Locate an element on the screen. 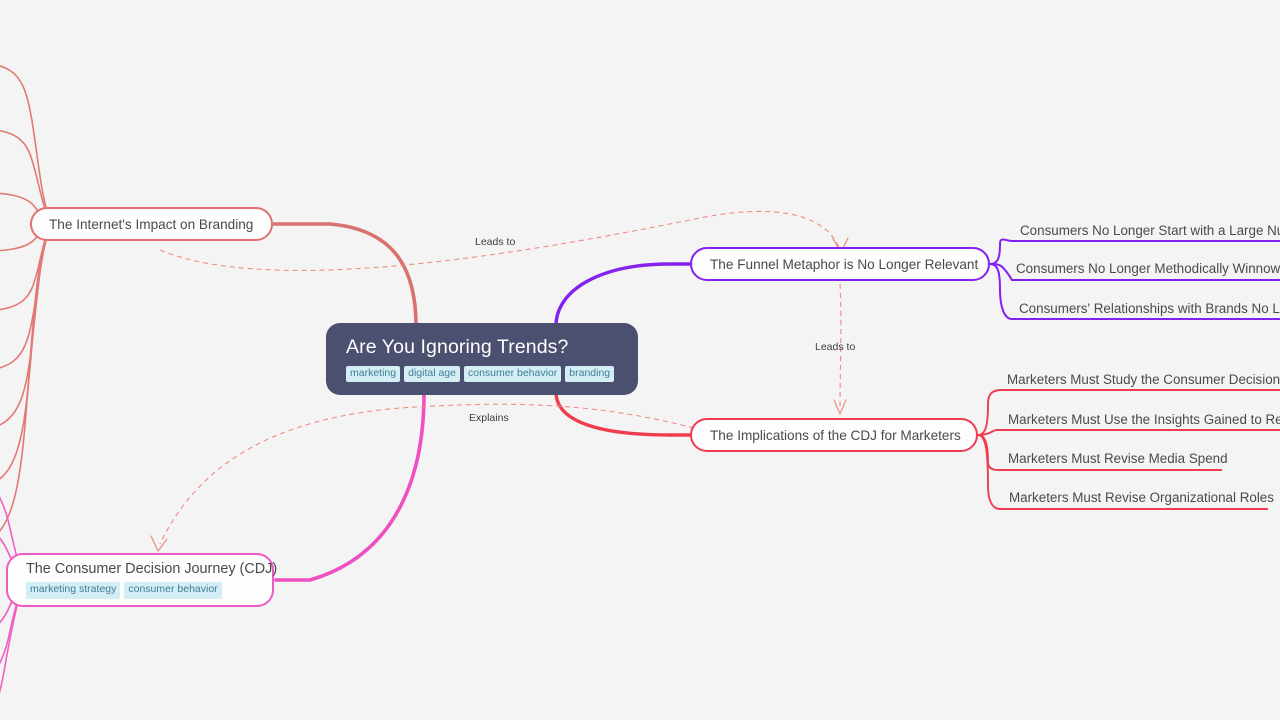 The width and height of the screenshot is (1280, 720). tag-marketing-strategy: marketing strategy is located at coordinates (73, 590).